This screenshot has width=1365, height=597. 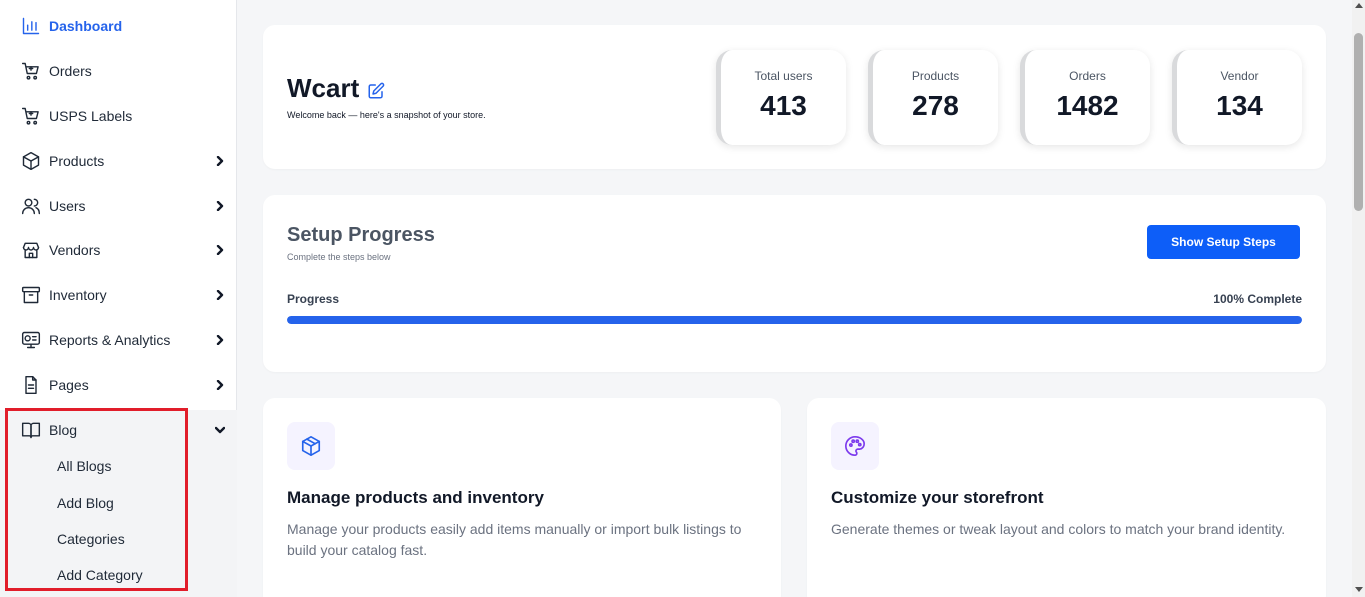 I want to click on page-title: Wcart, so click(x=323, y=88).